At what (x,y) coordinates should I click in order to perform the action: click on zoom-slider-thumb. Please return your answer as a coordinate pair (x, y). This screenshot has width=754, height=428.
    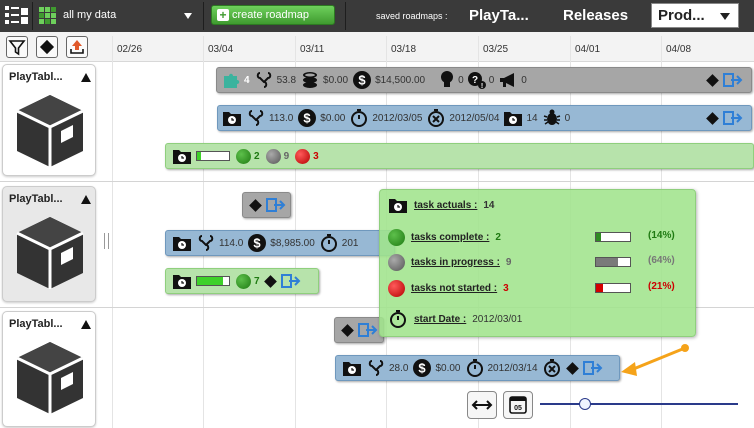
    Looking at the image, I should click on (585, 404).